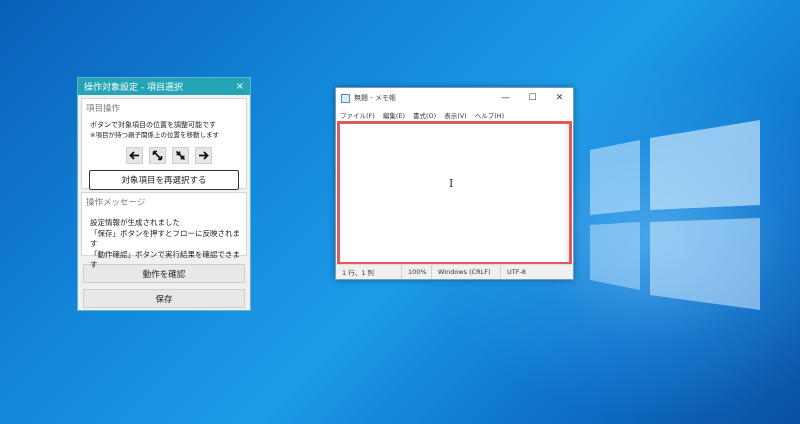 The width and height of the screenshot is (800, 424). What do you see at coordinates (516, 272) in the screenshot?
I see `status-encoding: UTF-8` at bounding box center [516, 272].